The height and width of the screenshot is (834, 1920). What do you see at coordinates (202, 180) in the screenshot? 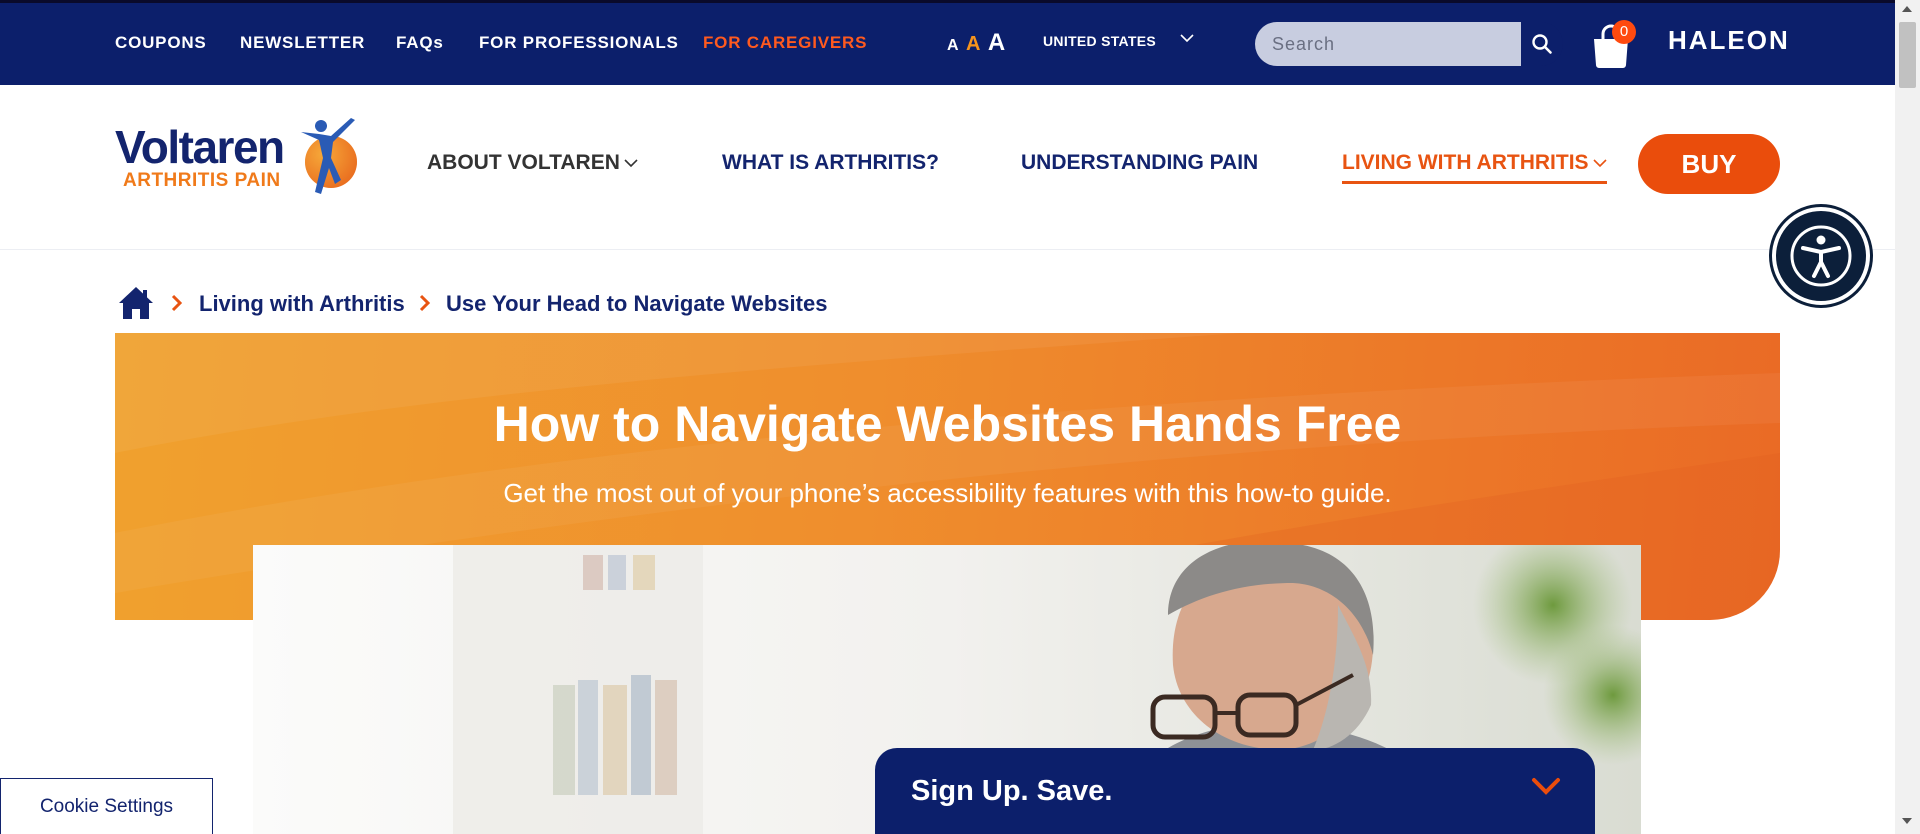
I see `logo-subtitle: ARTHRITIS PAIN` at bounding box center [202, 180].